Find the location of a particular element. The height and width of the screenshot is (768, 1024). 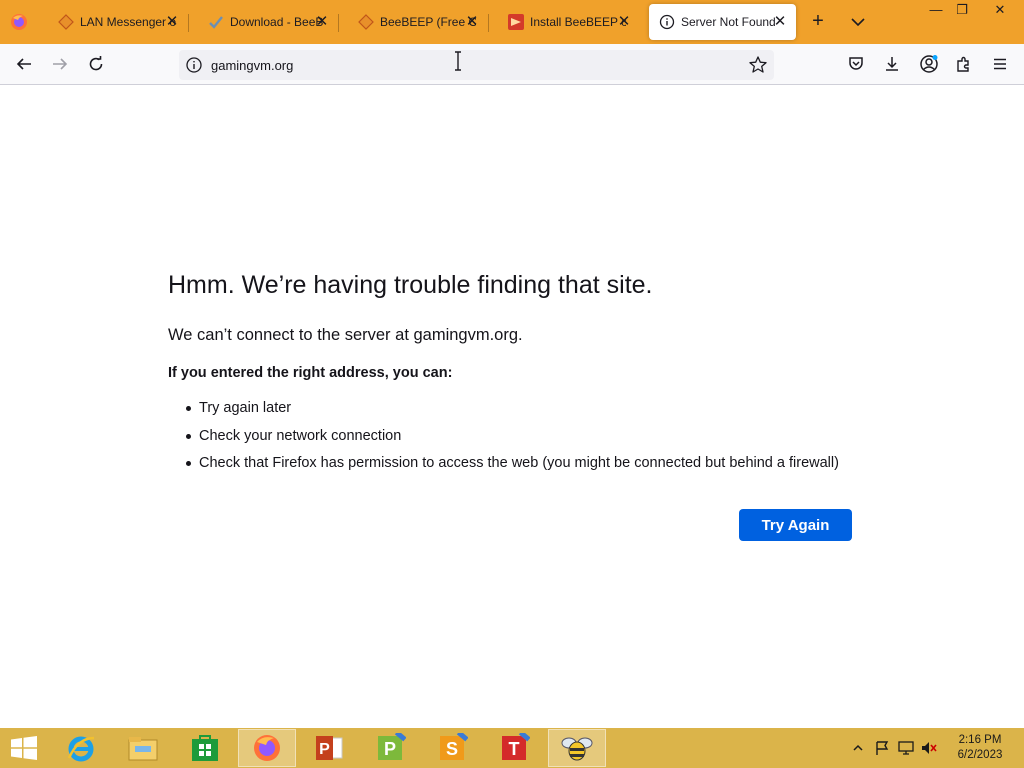

app-menu-button is located at coordinates (1000, 64).